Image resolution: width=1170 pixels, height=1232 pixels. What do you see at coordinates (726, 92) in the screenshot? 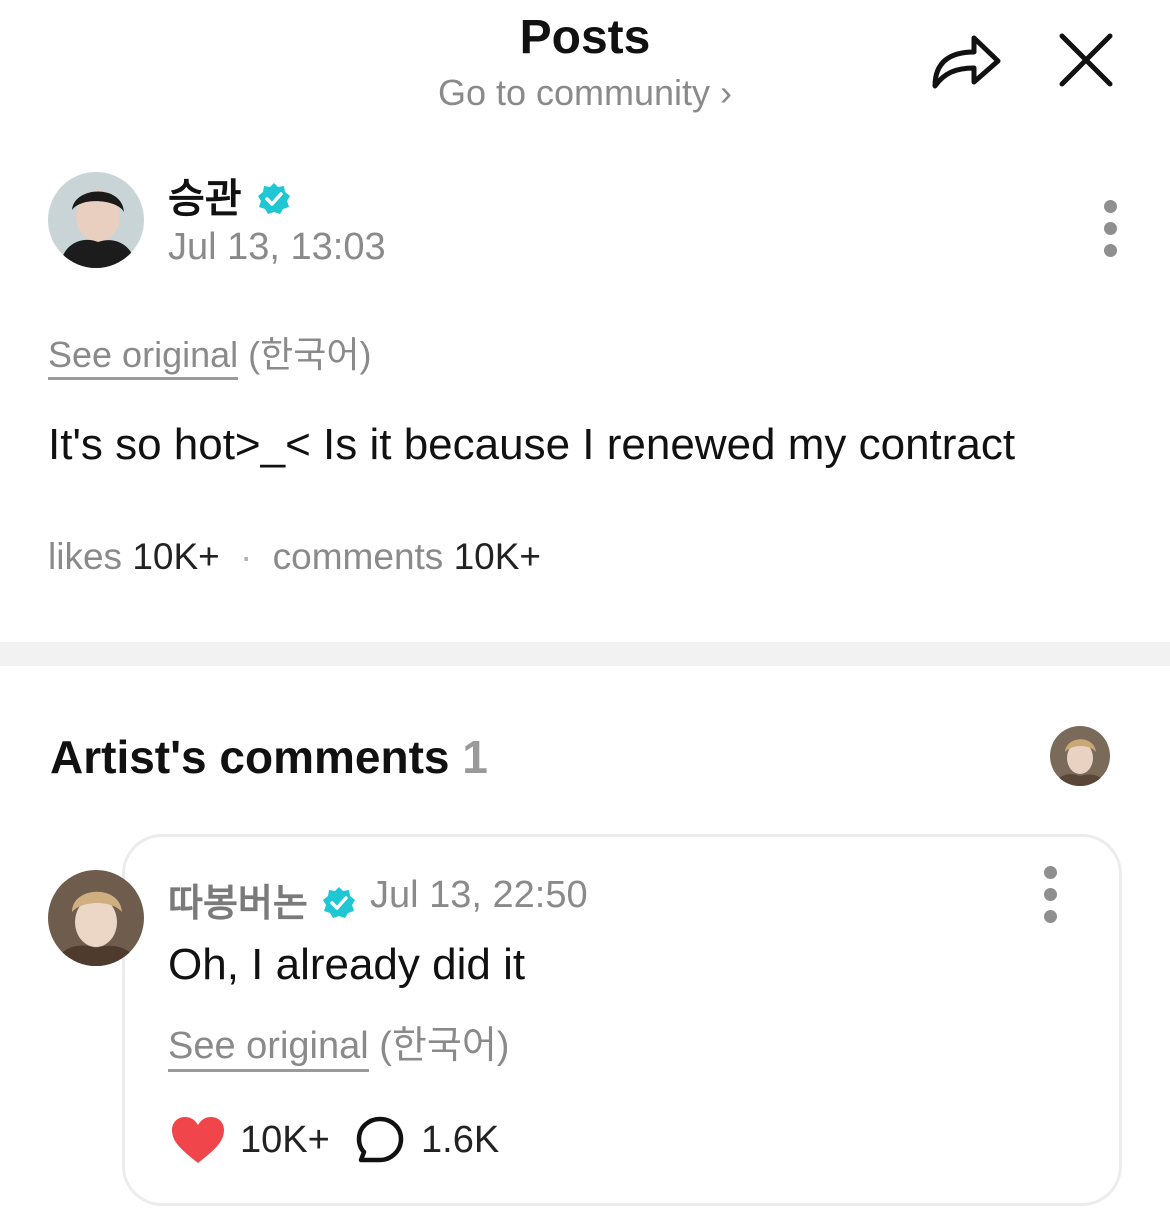
I see `chevron-right-icon: ›` at bounding box center [726, 92].